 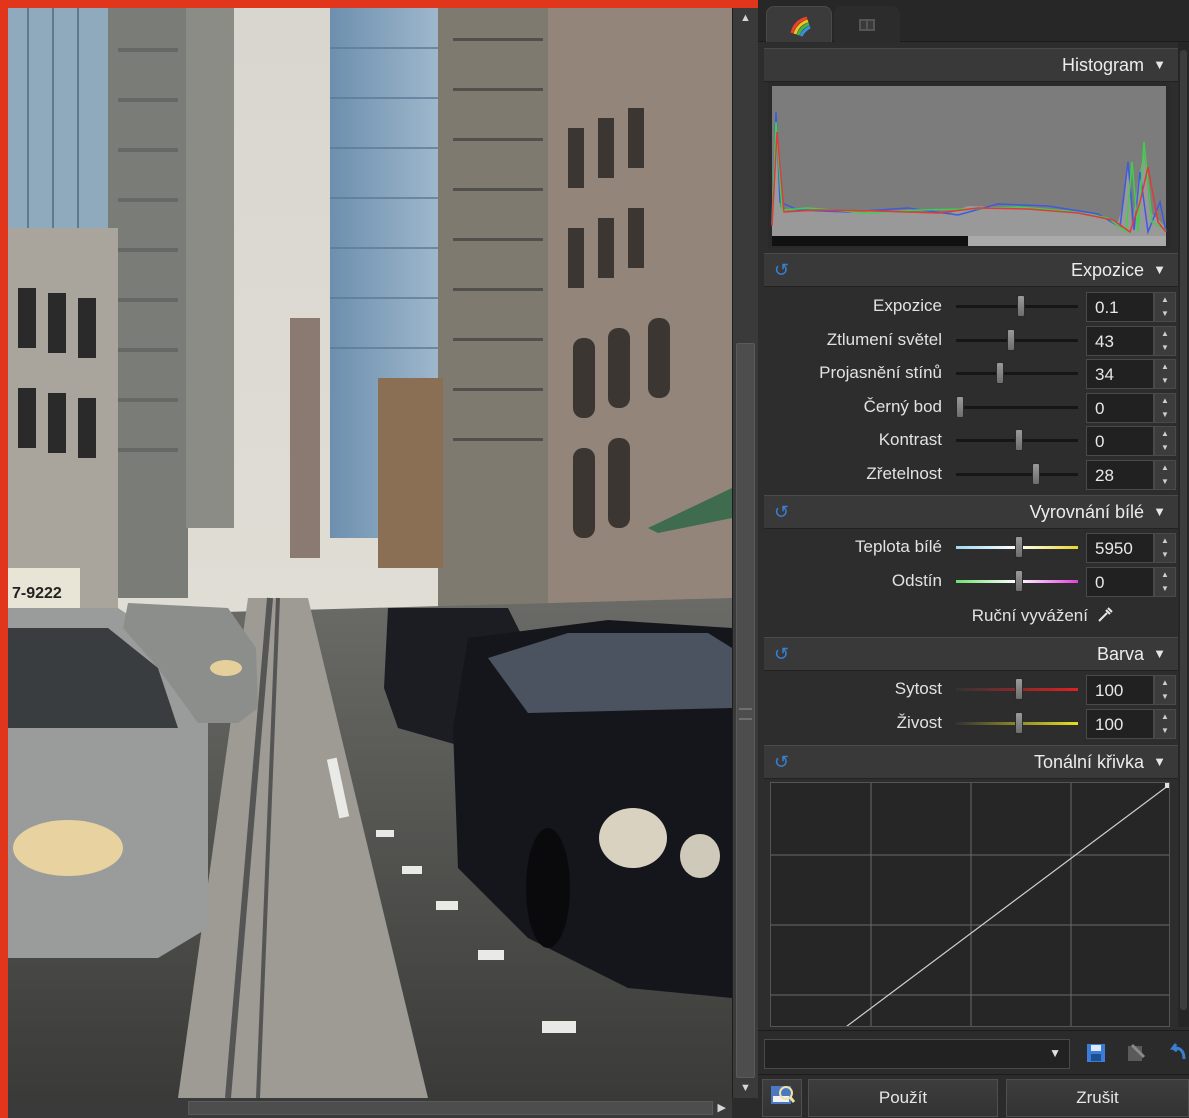 What do you see at coordinates (782, 1098) in the screenshot?
I see `before-after-toggle` at bounding box center [782, 1098].